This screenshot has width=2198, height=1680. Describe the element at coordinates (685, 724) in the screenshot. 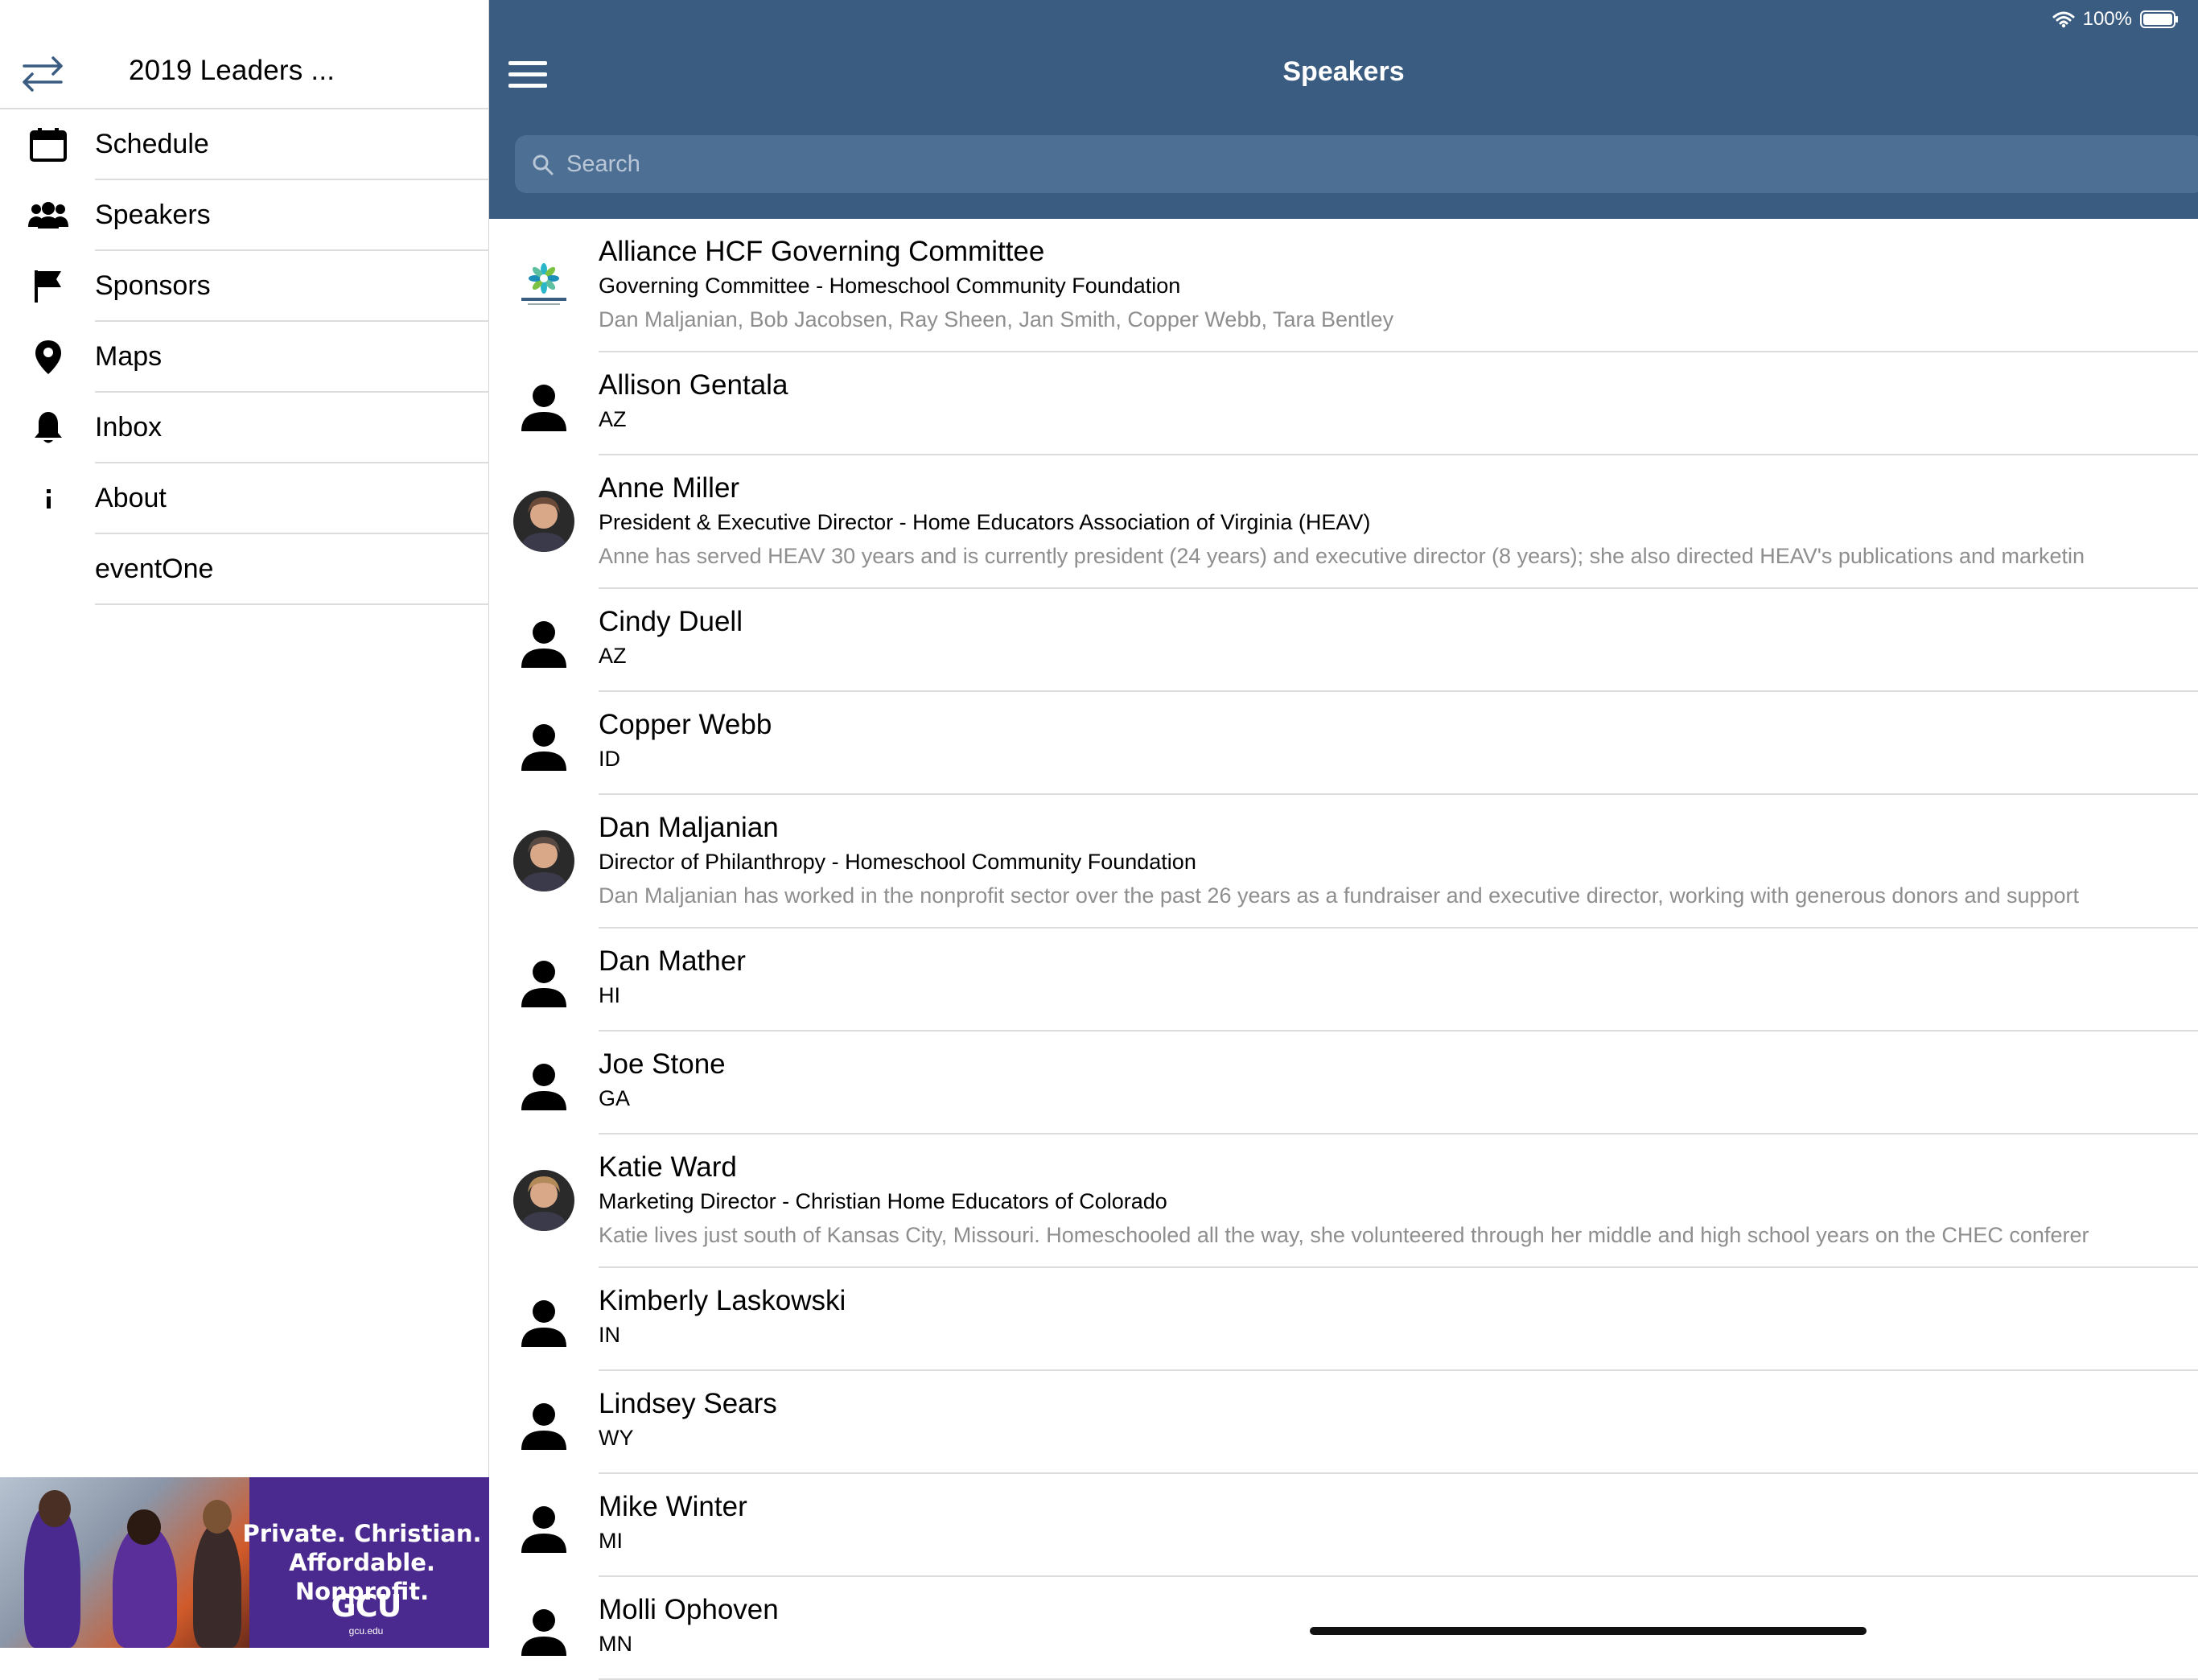

I see `speaker-name: Copper Webb` at that location.